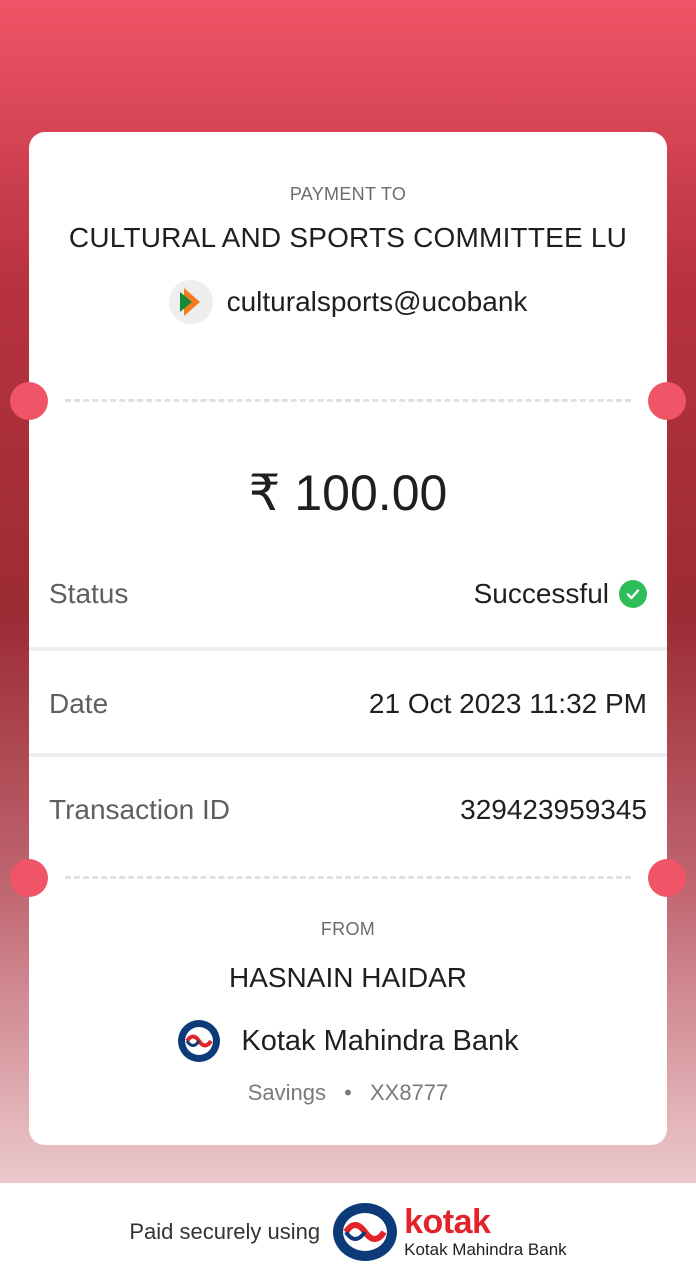 This screenshot has width=696, height=1280. What do you see at coordinates (380, 1040) in the screenshot?
I see `sender-bank-name: Kotak Mahindra Bank` at bounding box center [380, 1040].